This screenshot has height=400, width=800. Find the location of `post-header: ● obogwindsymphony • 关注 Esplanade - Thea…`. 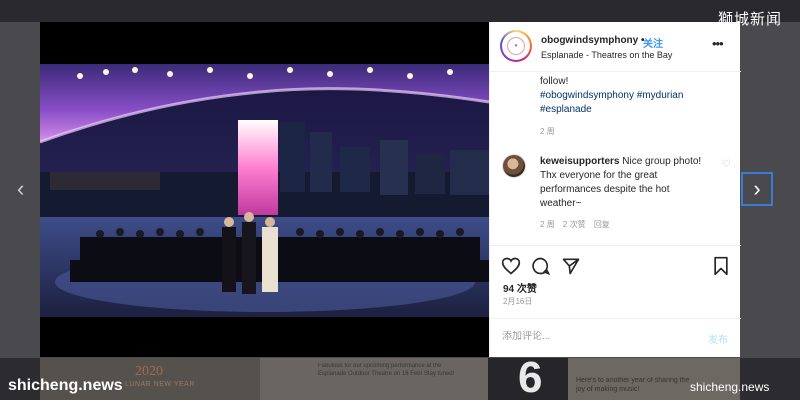

post-header: ● obogwindsymphony • 关注 Esplanade - Thea… is located at coordinates (615, 47).